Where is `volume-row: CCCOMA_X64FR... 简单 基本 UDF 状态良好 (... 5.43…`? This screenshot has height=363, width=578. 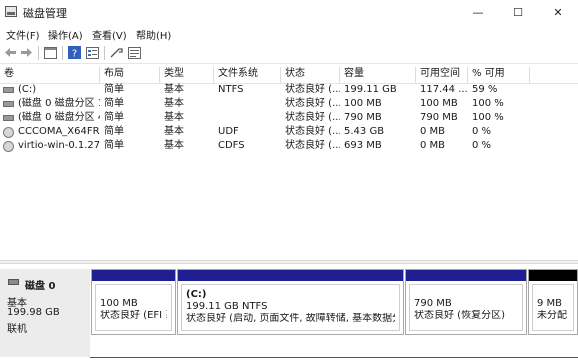
volume-row: CCCOMA_X64FR... 简单 基本 UDF 状态良好 (... 5.43… is located at coordinates (289, 132).